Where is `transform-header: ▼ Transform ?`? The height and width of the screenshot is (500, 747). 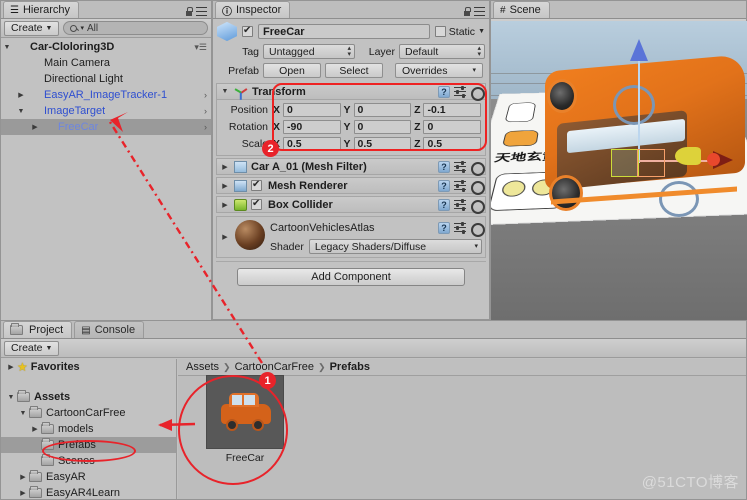
transform-header: ▼ Transform ? is located at coordinates (351, 92).